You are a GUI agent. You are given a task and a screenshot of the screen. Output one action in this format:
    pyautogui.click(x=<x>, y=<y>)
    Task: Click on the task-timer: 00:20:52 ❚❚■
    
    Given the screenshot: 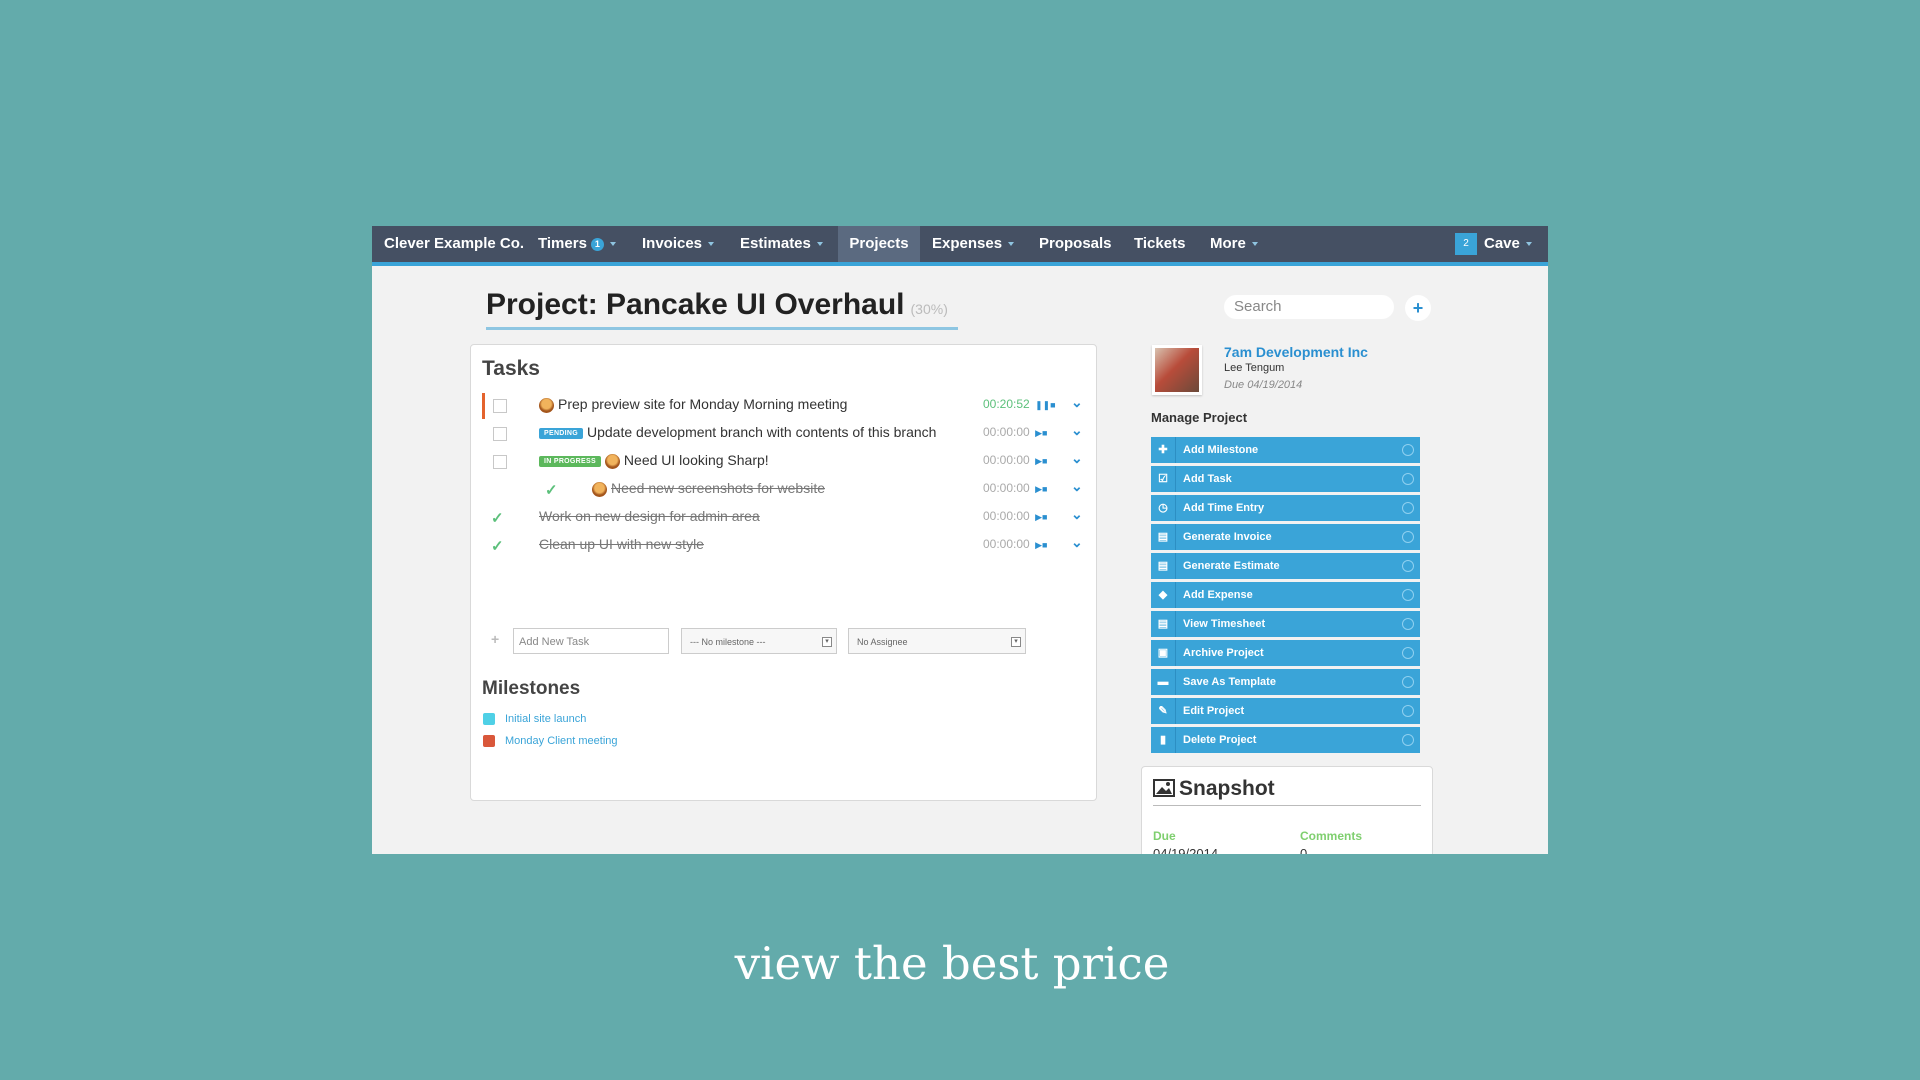 What is the action you would take?
    pyautogui.click(x=1019, y=404)
    